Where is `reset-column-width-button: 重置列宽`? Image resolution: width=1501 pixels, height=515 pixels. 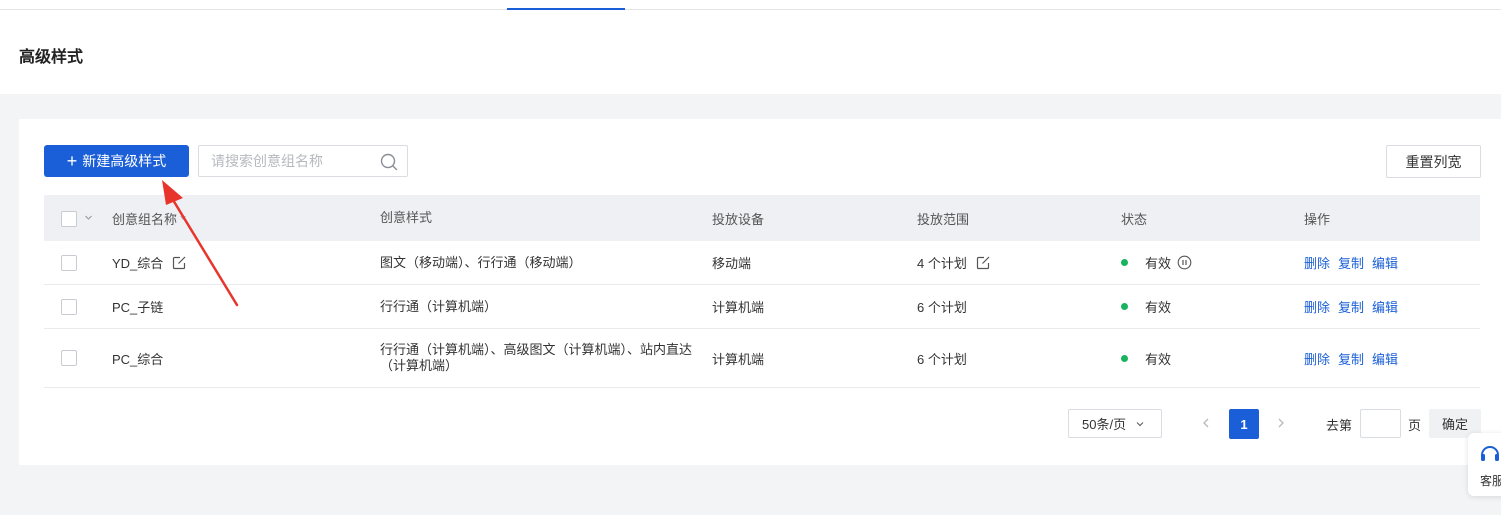
reset-column-width-button: 重置列宽 is located at coordinates (1433, 161).